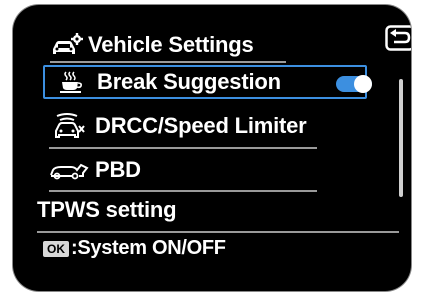  I want to click on footer-hint: OK :System ON/OFF, so click(134, 248).